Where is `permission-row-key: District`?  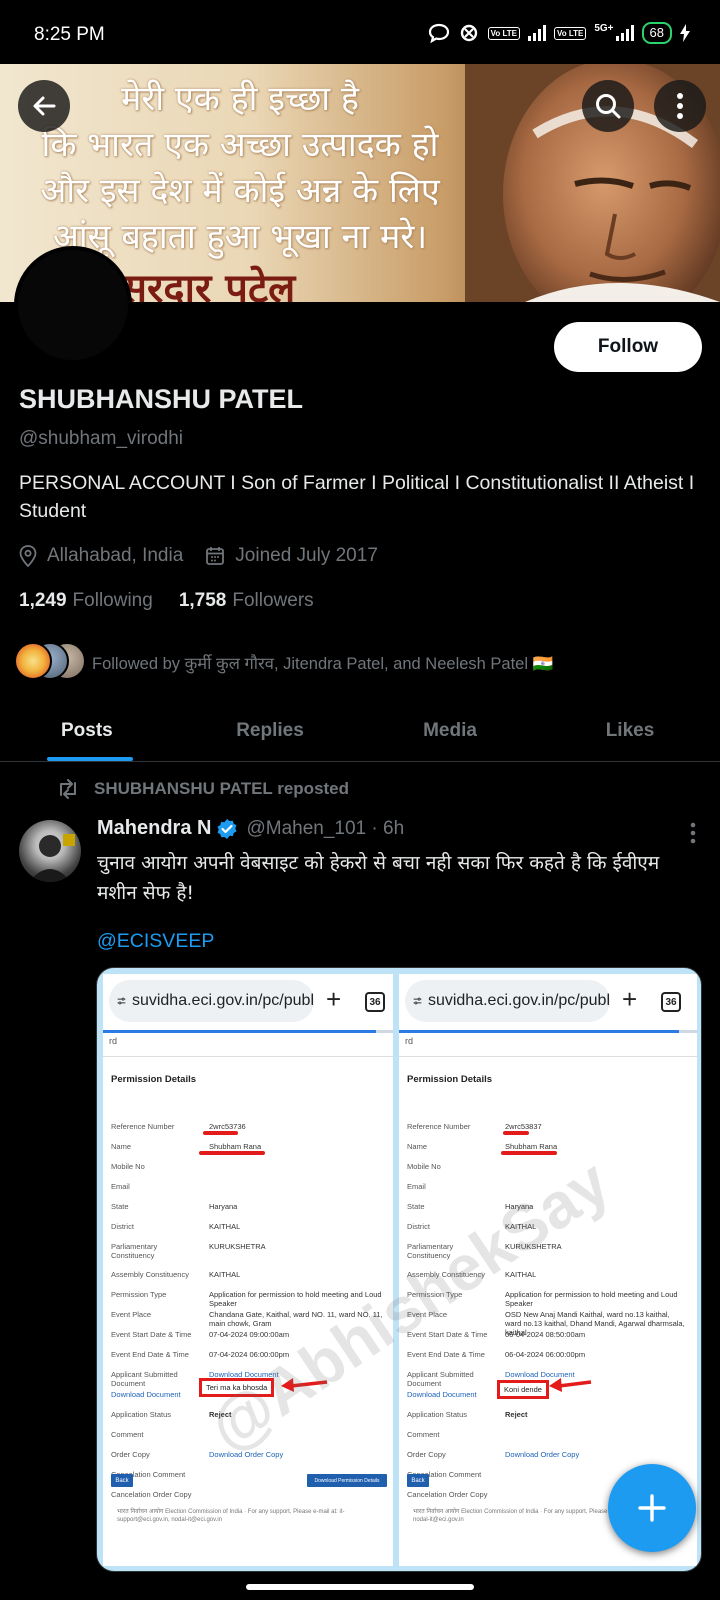 permission-row-key: District is located at coordinates (122, 1226).